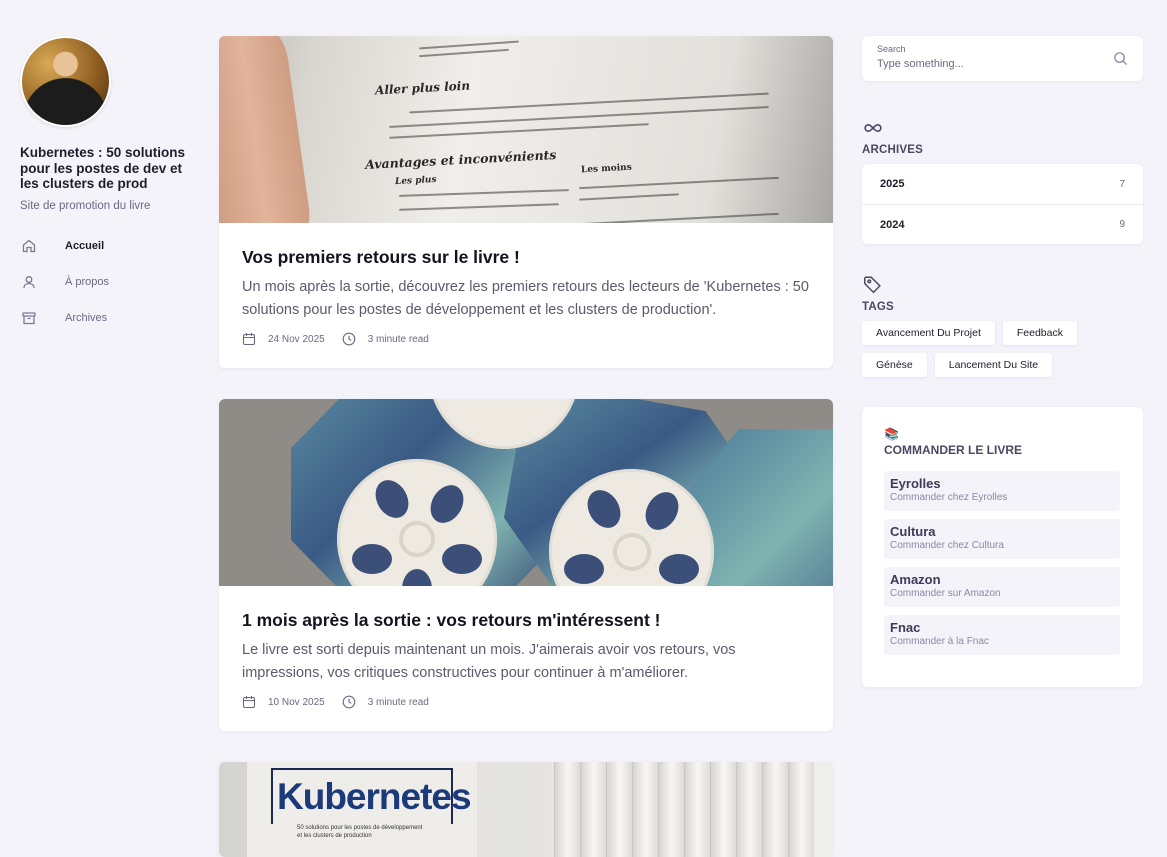 The height and width of the screenshot is (857, 1167). Describe the element at coordinates (296, 339) in the screenshot. I see `post-date: 24 Nov 2025` at that location.